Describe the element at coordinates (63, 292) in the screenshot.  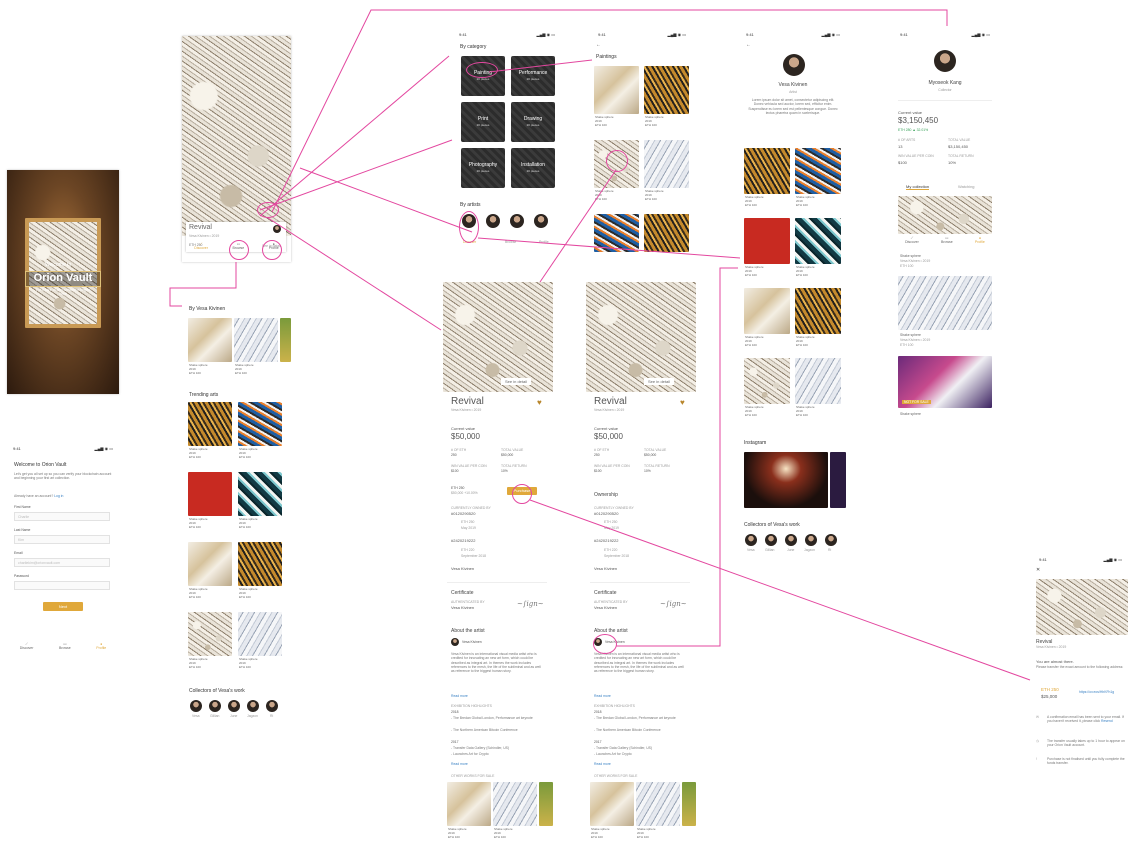
I see `welcome-tagline: The future of art investment begins here` at that location.